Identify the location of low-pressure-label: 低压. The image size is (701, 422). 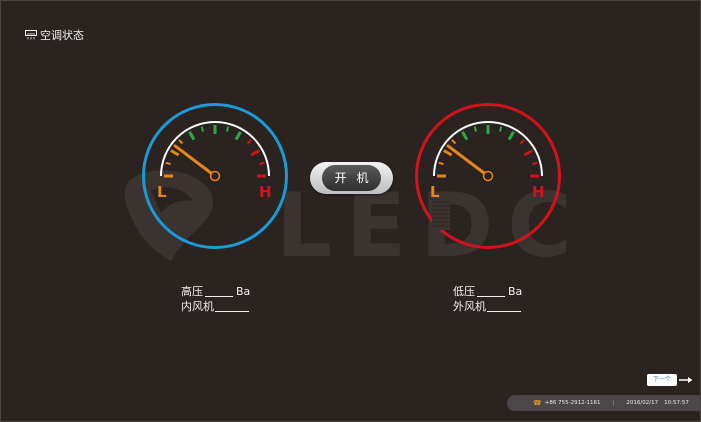
(464, 291).